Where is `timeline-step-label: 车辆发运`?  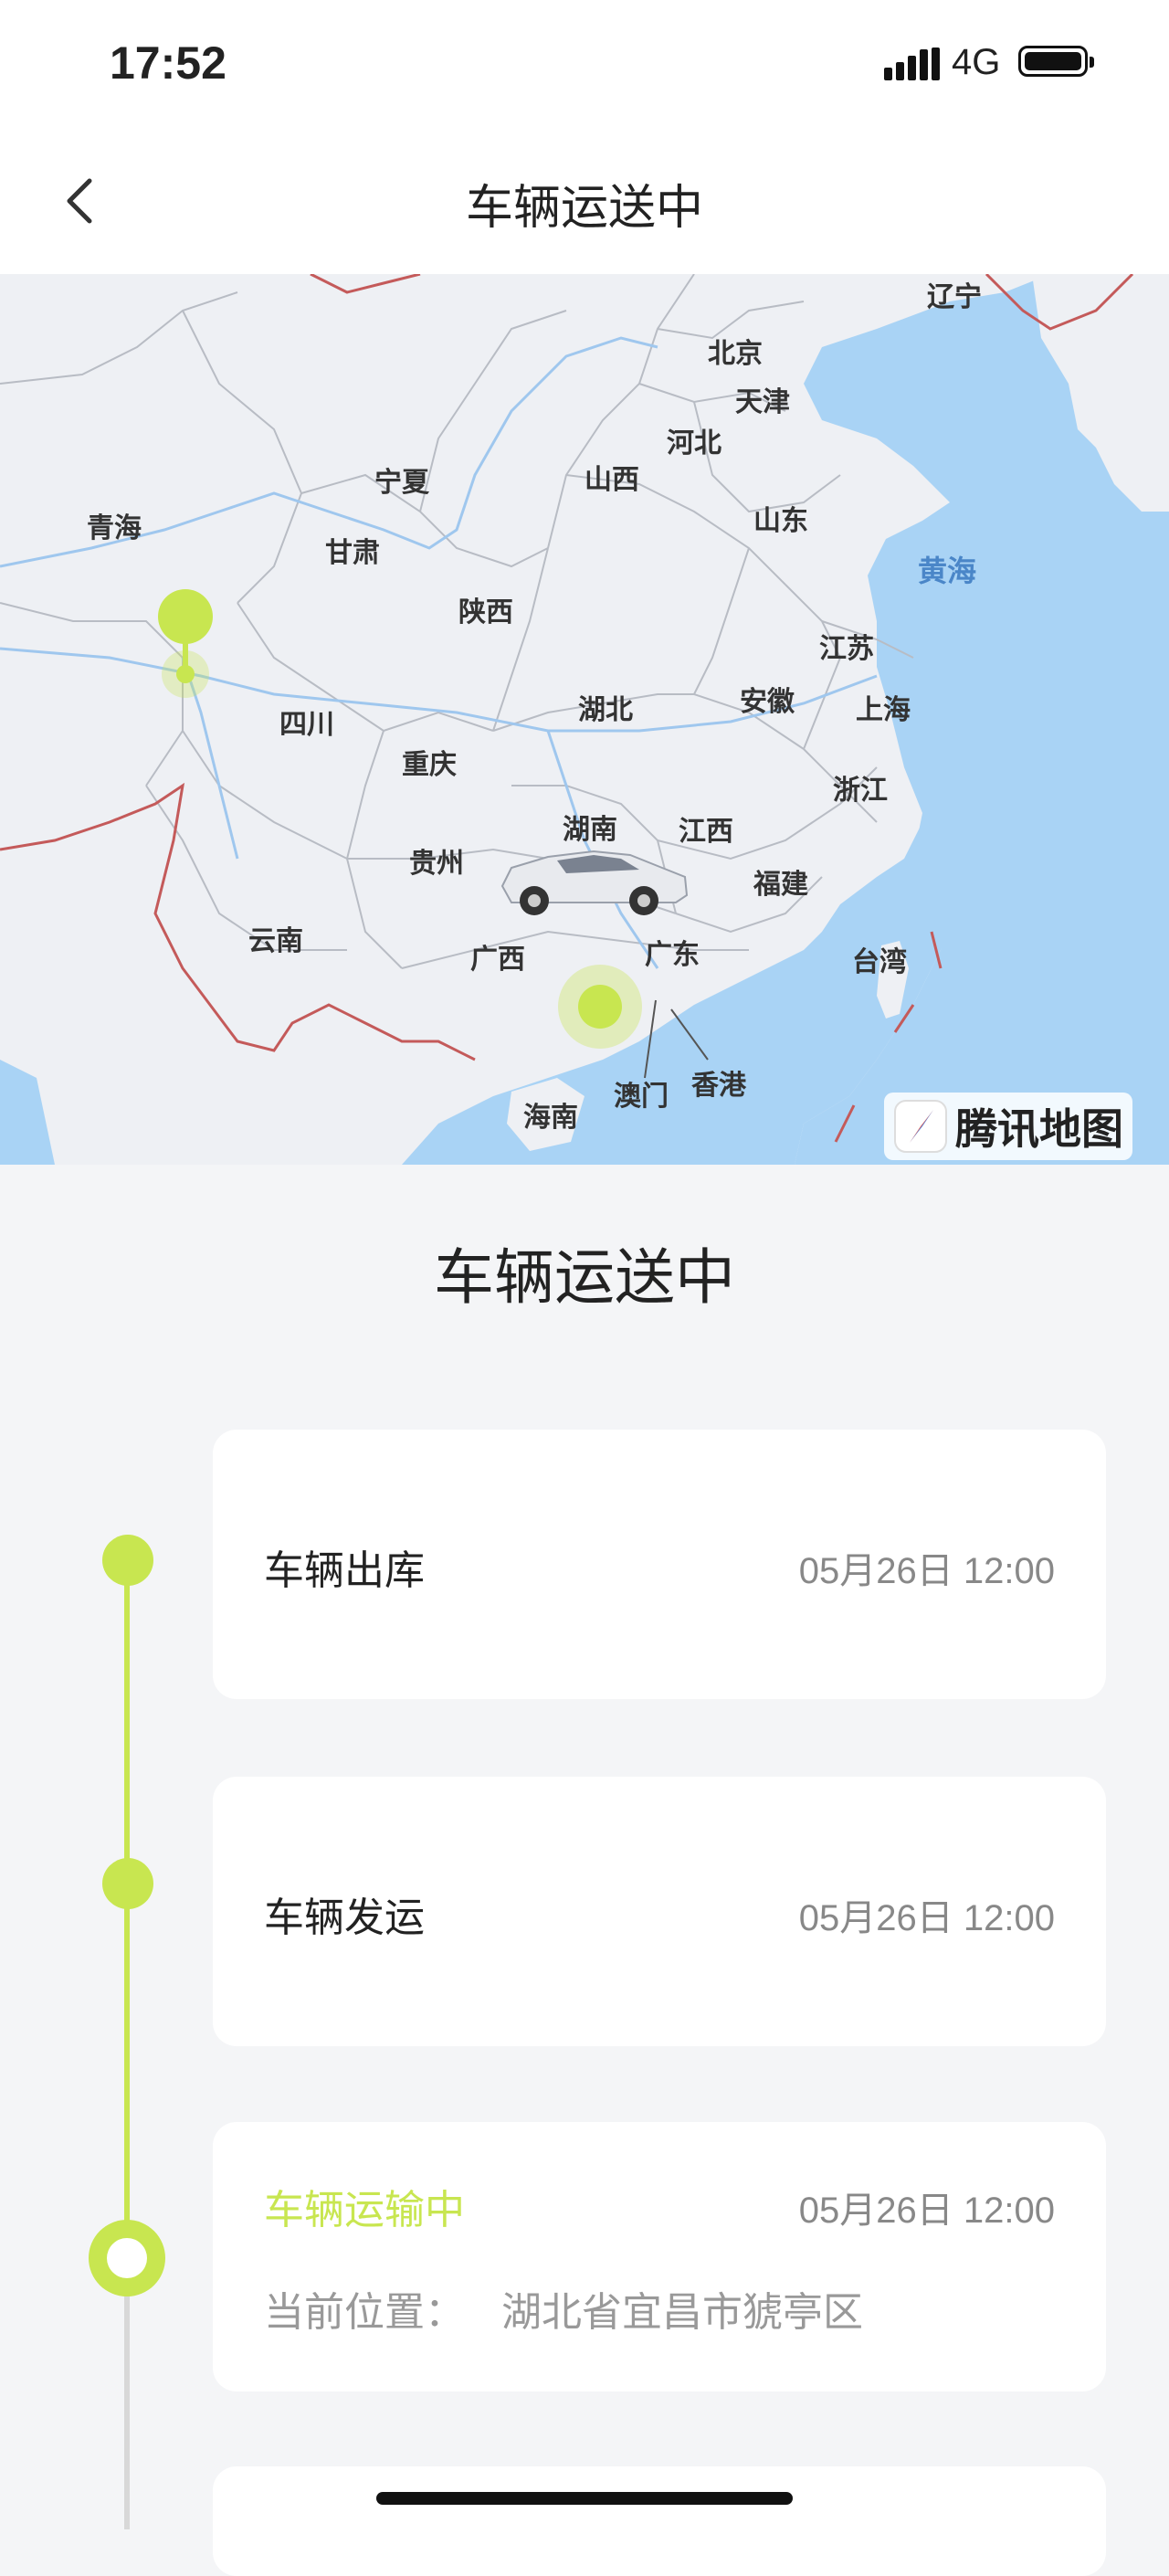 timeline-step-label: 车辆发运 is located at coordinates (344, 1918).